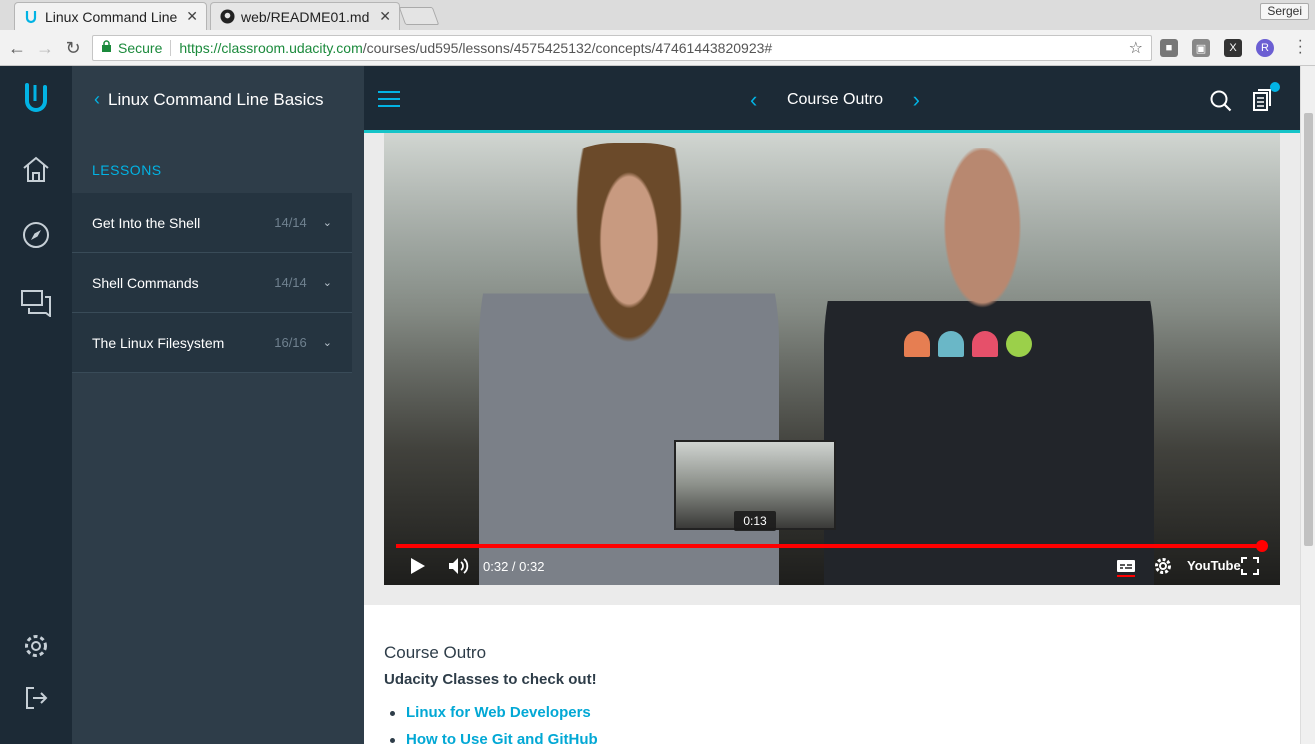 The image size is (1315, 744). What do you see at coordinates (36, 169) in the screenshot?
I see `home-icon` at bounding box center [36, 169].